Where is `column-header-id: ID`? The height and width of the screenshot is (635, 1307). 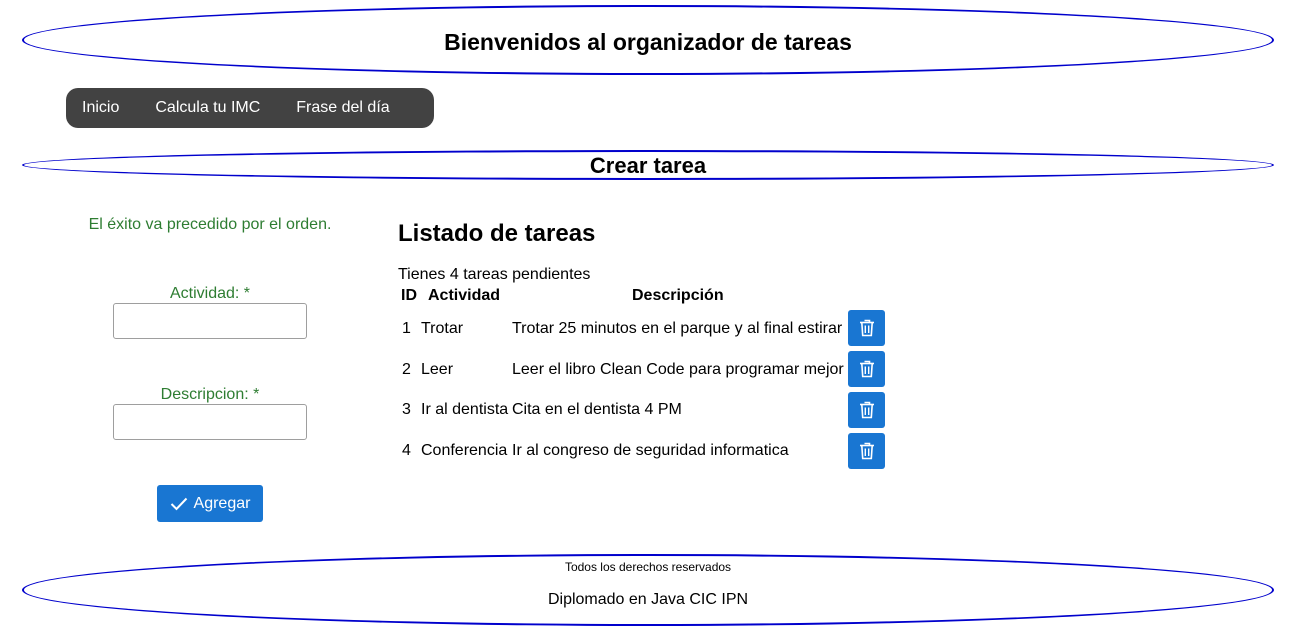 column-header-id: ID is located at coordinates (409, 295).